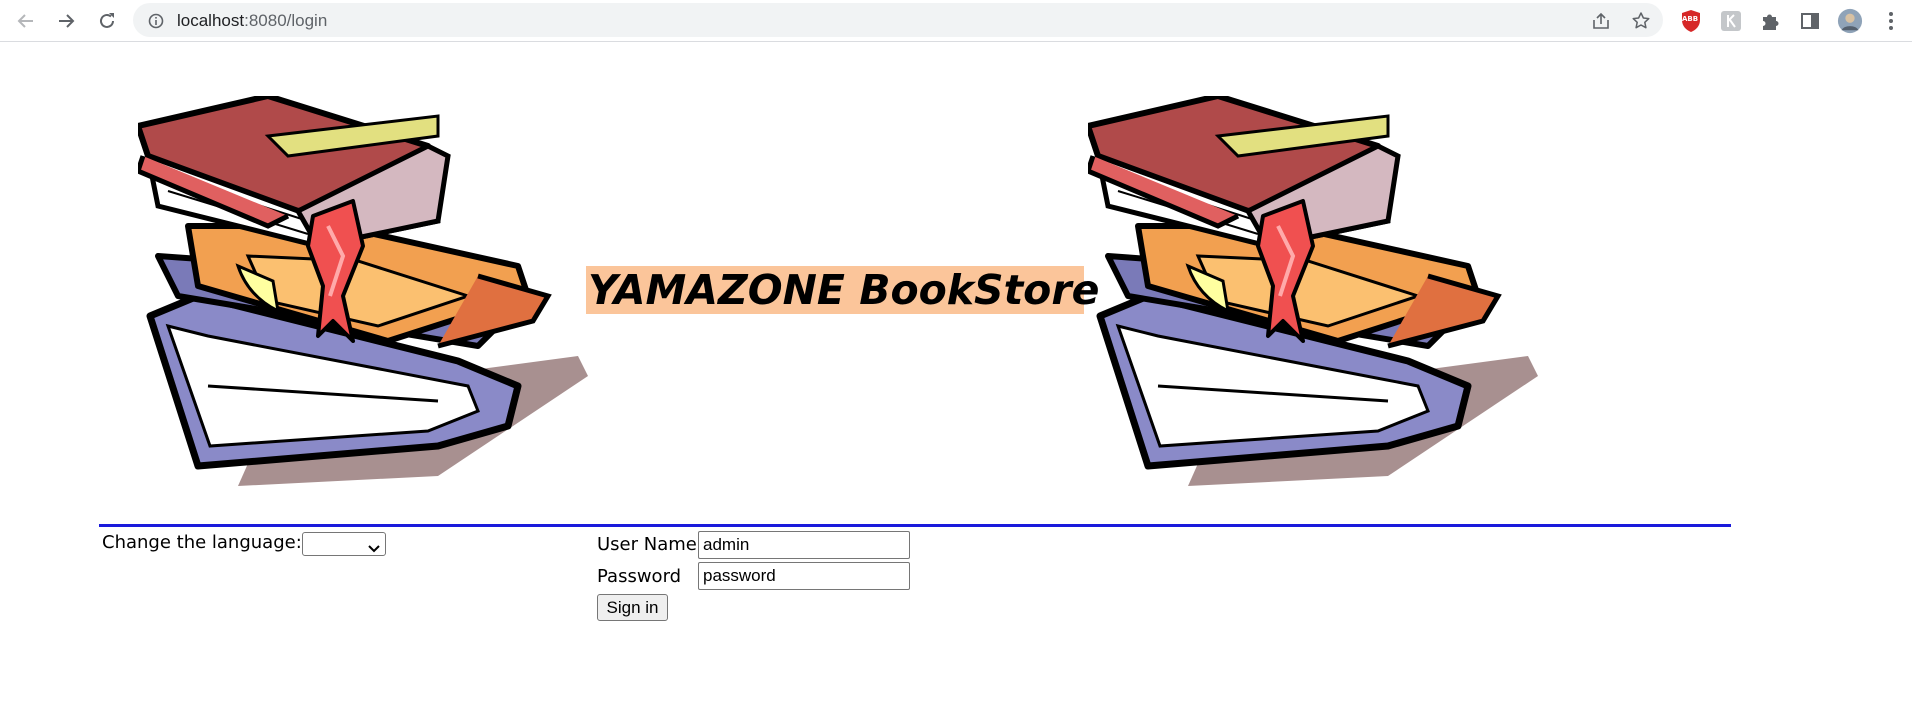 Image resolution: width=1912 pixels, height=720 pixels. I want to click on site-info-icon, so click(156, 21).